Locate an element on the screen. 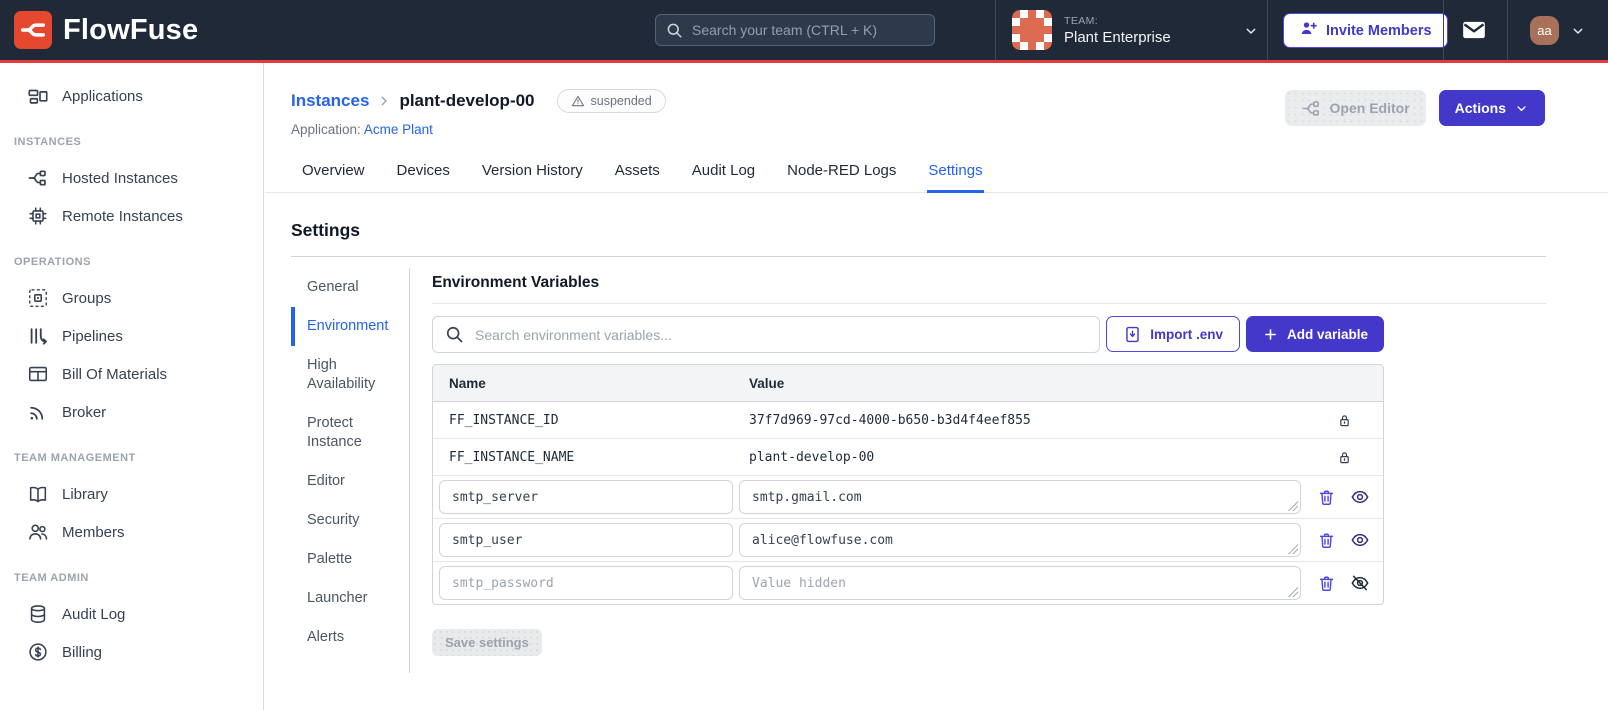 The image size is (1608, 710). settings-nav-protect-instance: Protect Instance is located at coordinates (350, 433).